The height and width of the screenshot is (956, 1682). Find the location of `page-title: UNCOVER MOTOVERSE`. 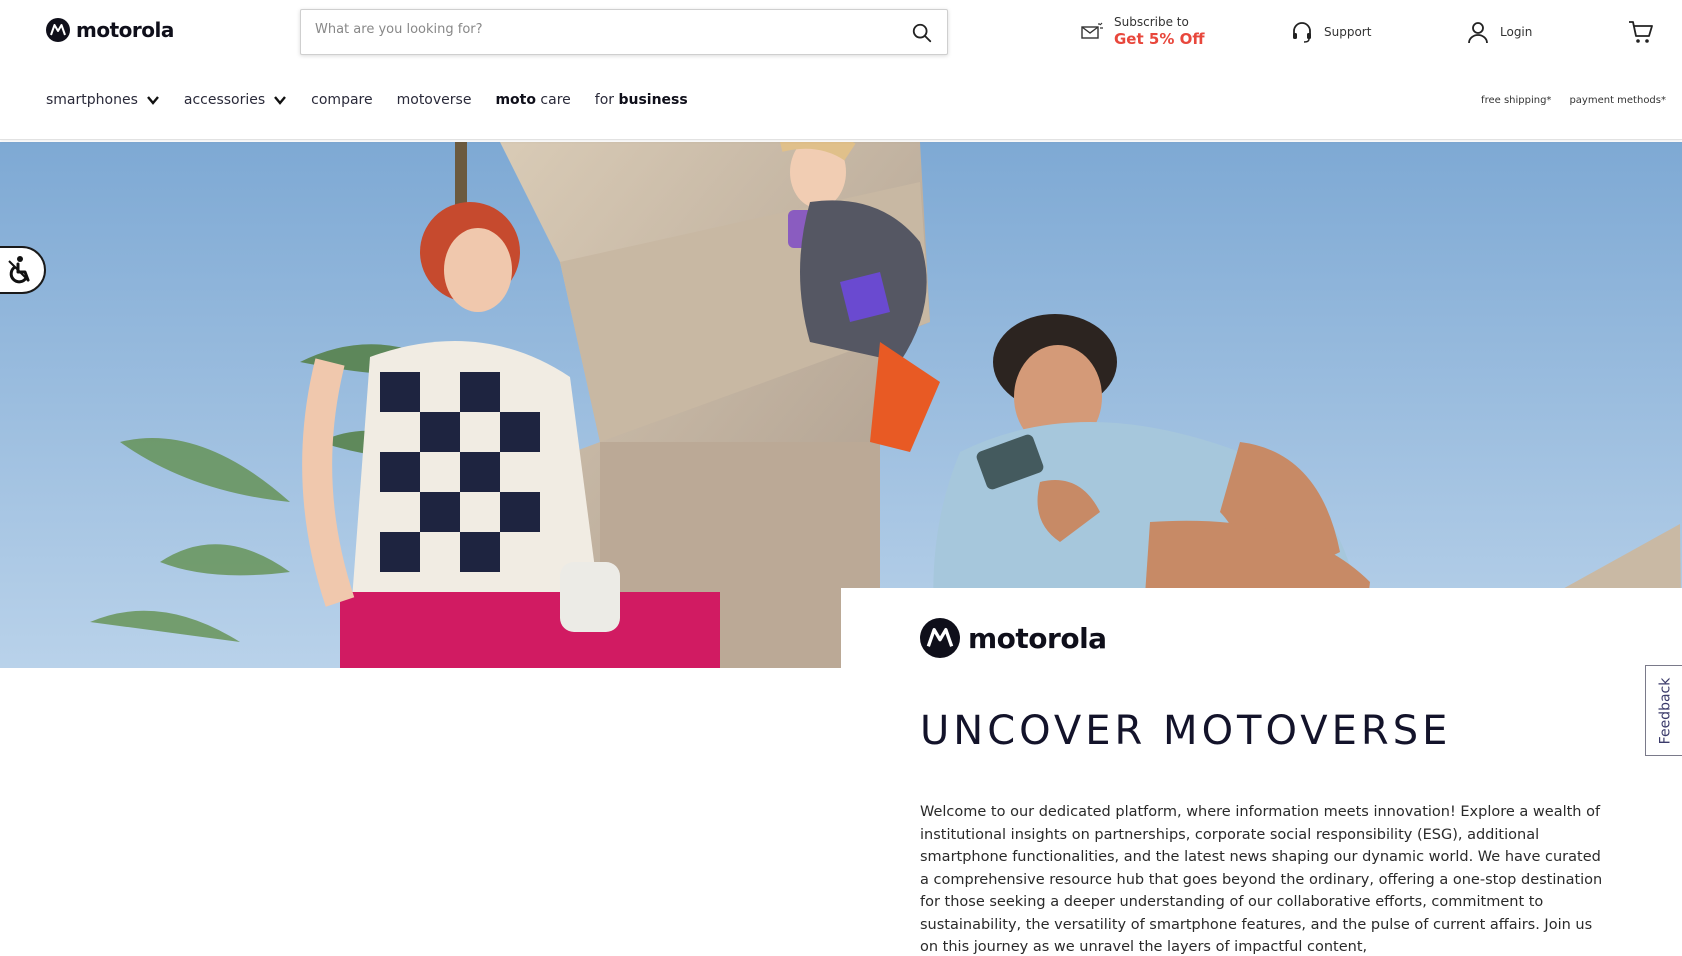

page-title: UNCOVER MOTOVERSE is located at coordinates (1186, 731).